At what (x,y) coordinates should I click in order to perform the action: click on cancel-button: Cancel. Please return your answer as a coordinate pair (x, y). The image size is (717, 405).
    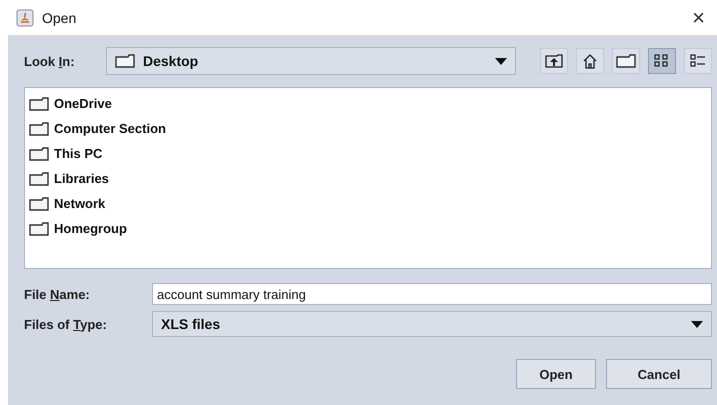
    Looking at the image, I should click on (659, 374).